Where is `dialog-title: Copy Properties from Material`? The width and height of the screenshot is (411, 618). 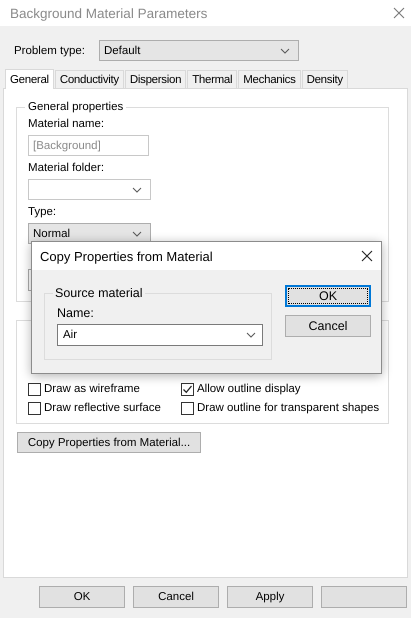
dialog-title: Copy Properties from Material is located at coordinates (126, 256).